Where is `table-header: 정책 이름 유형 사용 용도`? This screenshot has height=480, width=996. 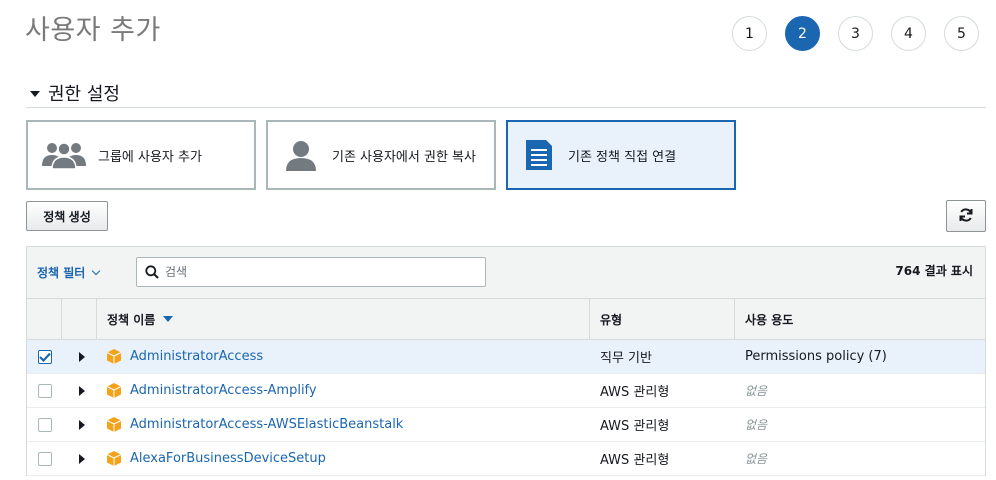
table-header: 정책 이름 유형 사용 용도 is located at coordinates (506, 319).